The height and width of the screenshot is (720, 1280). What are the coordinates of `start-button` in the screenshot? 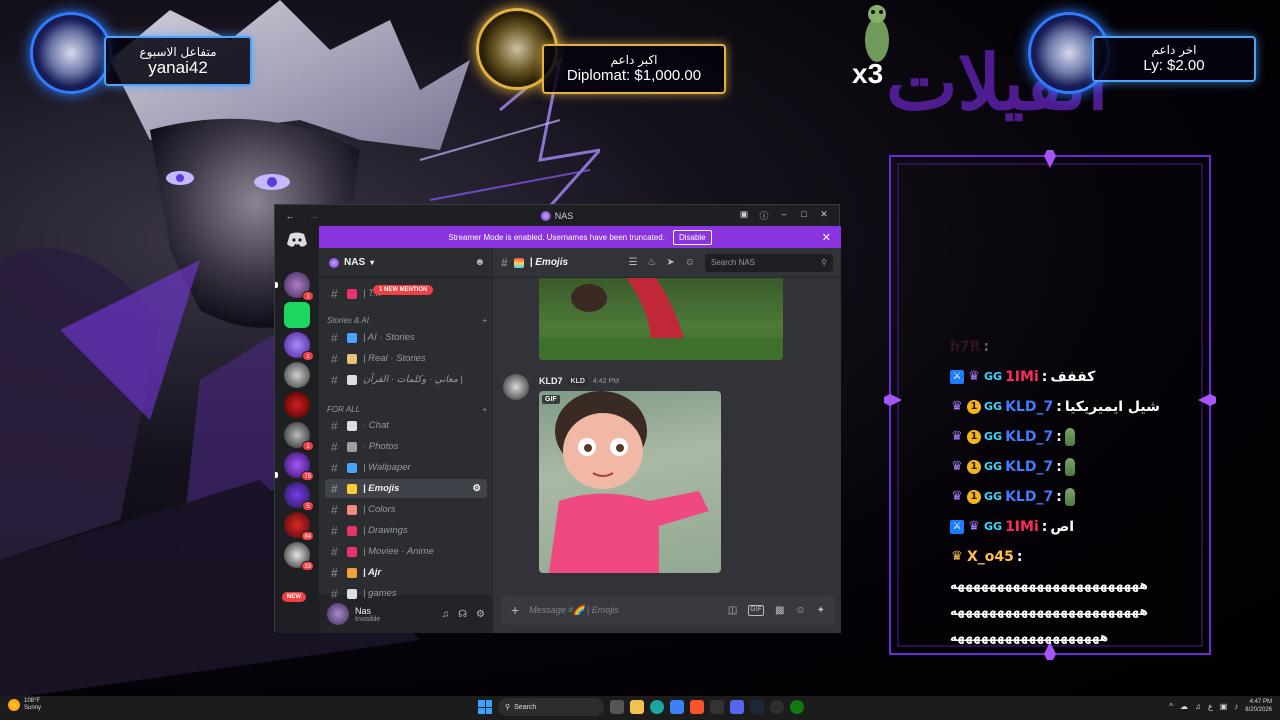 It's located at (485, 707).